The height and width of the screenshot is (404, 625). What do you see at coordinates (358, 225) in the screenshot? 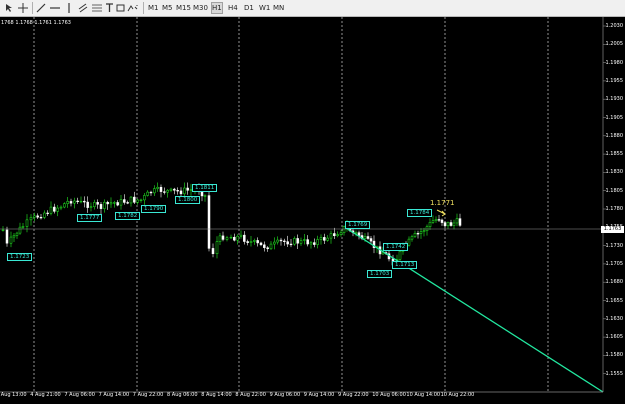
I see `price-tag: 1.1769` at bounding box center [358, 225].